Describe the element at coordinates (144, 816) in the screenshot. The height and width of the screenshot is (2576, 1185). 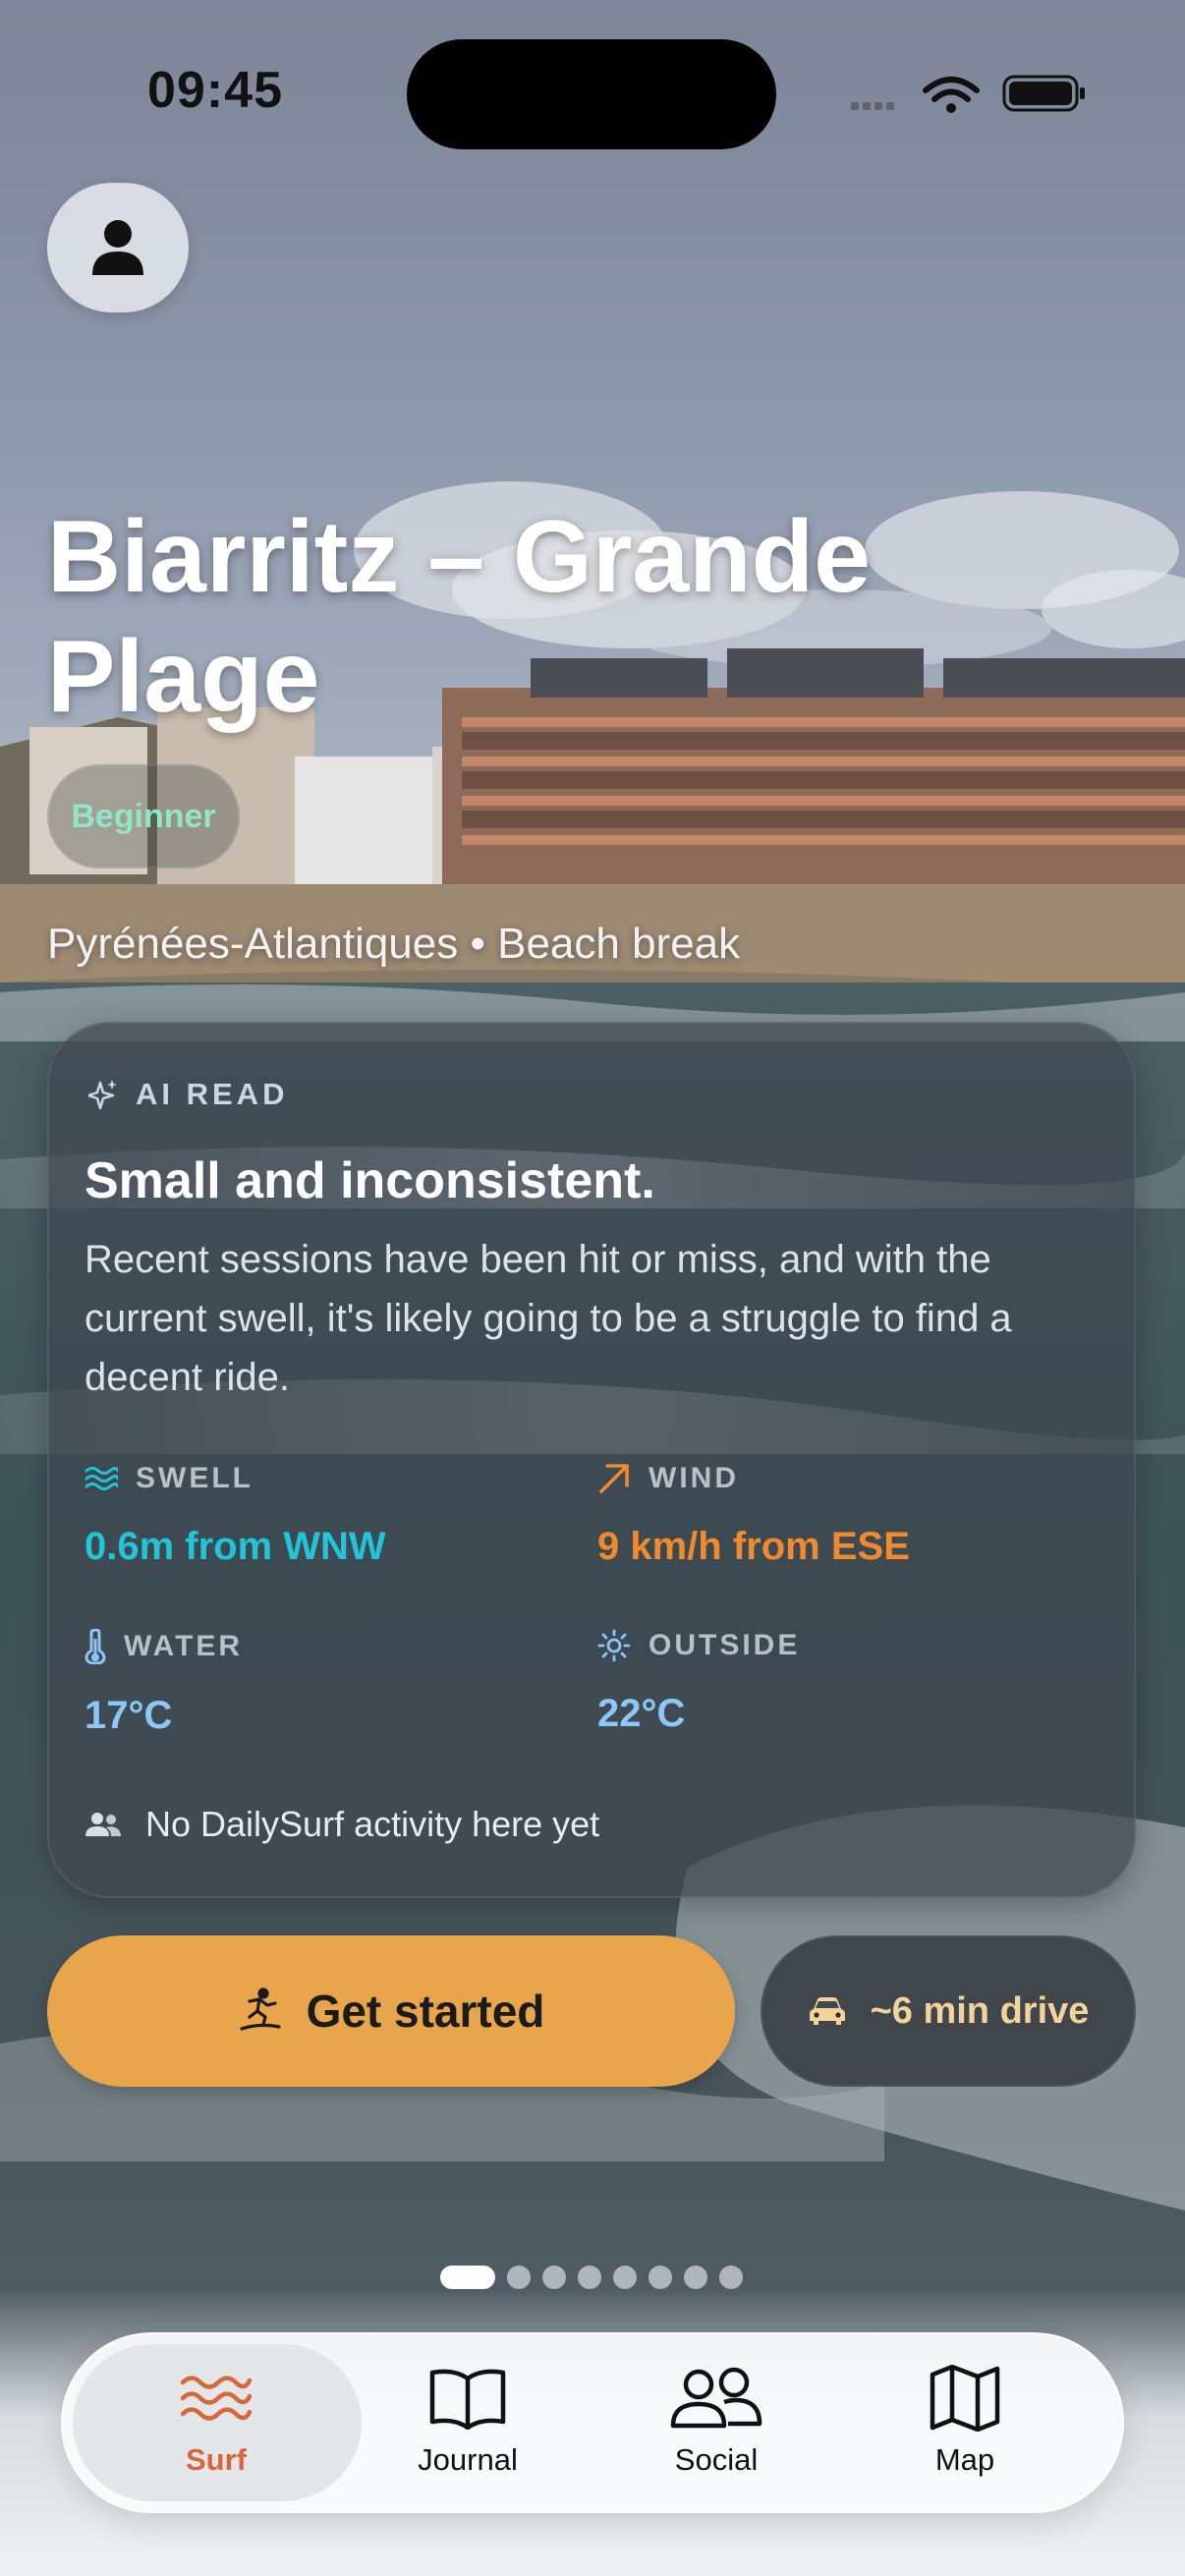
I see `level-badge: Beginner` at that location.